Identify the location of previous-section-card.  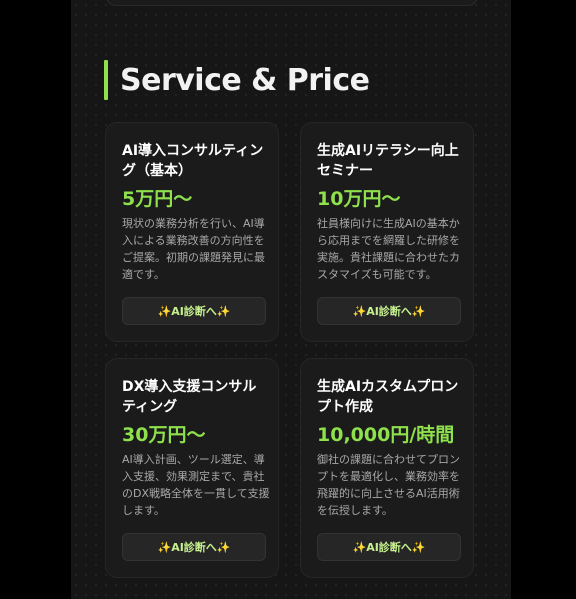
(292, 3).